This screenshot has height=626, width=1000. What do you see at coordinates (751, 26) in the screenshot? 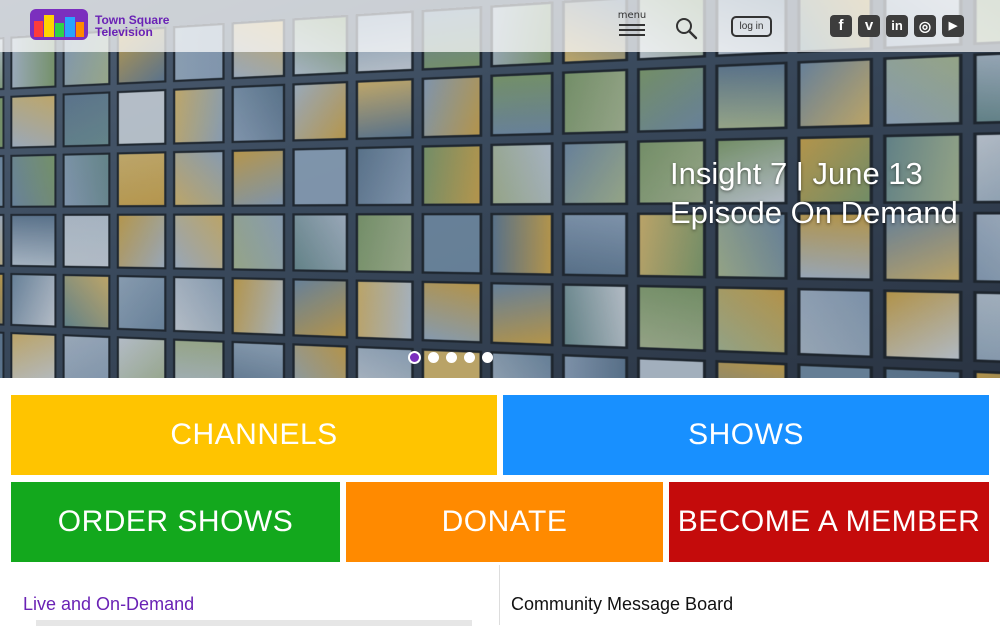
I see `login-button: log in` at bounding box center [751, 26].